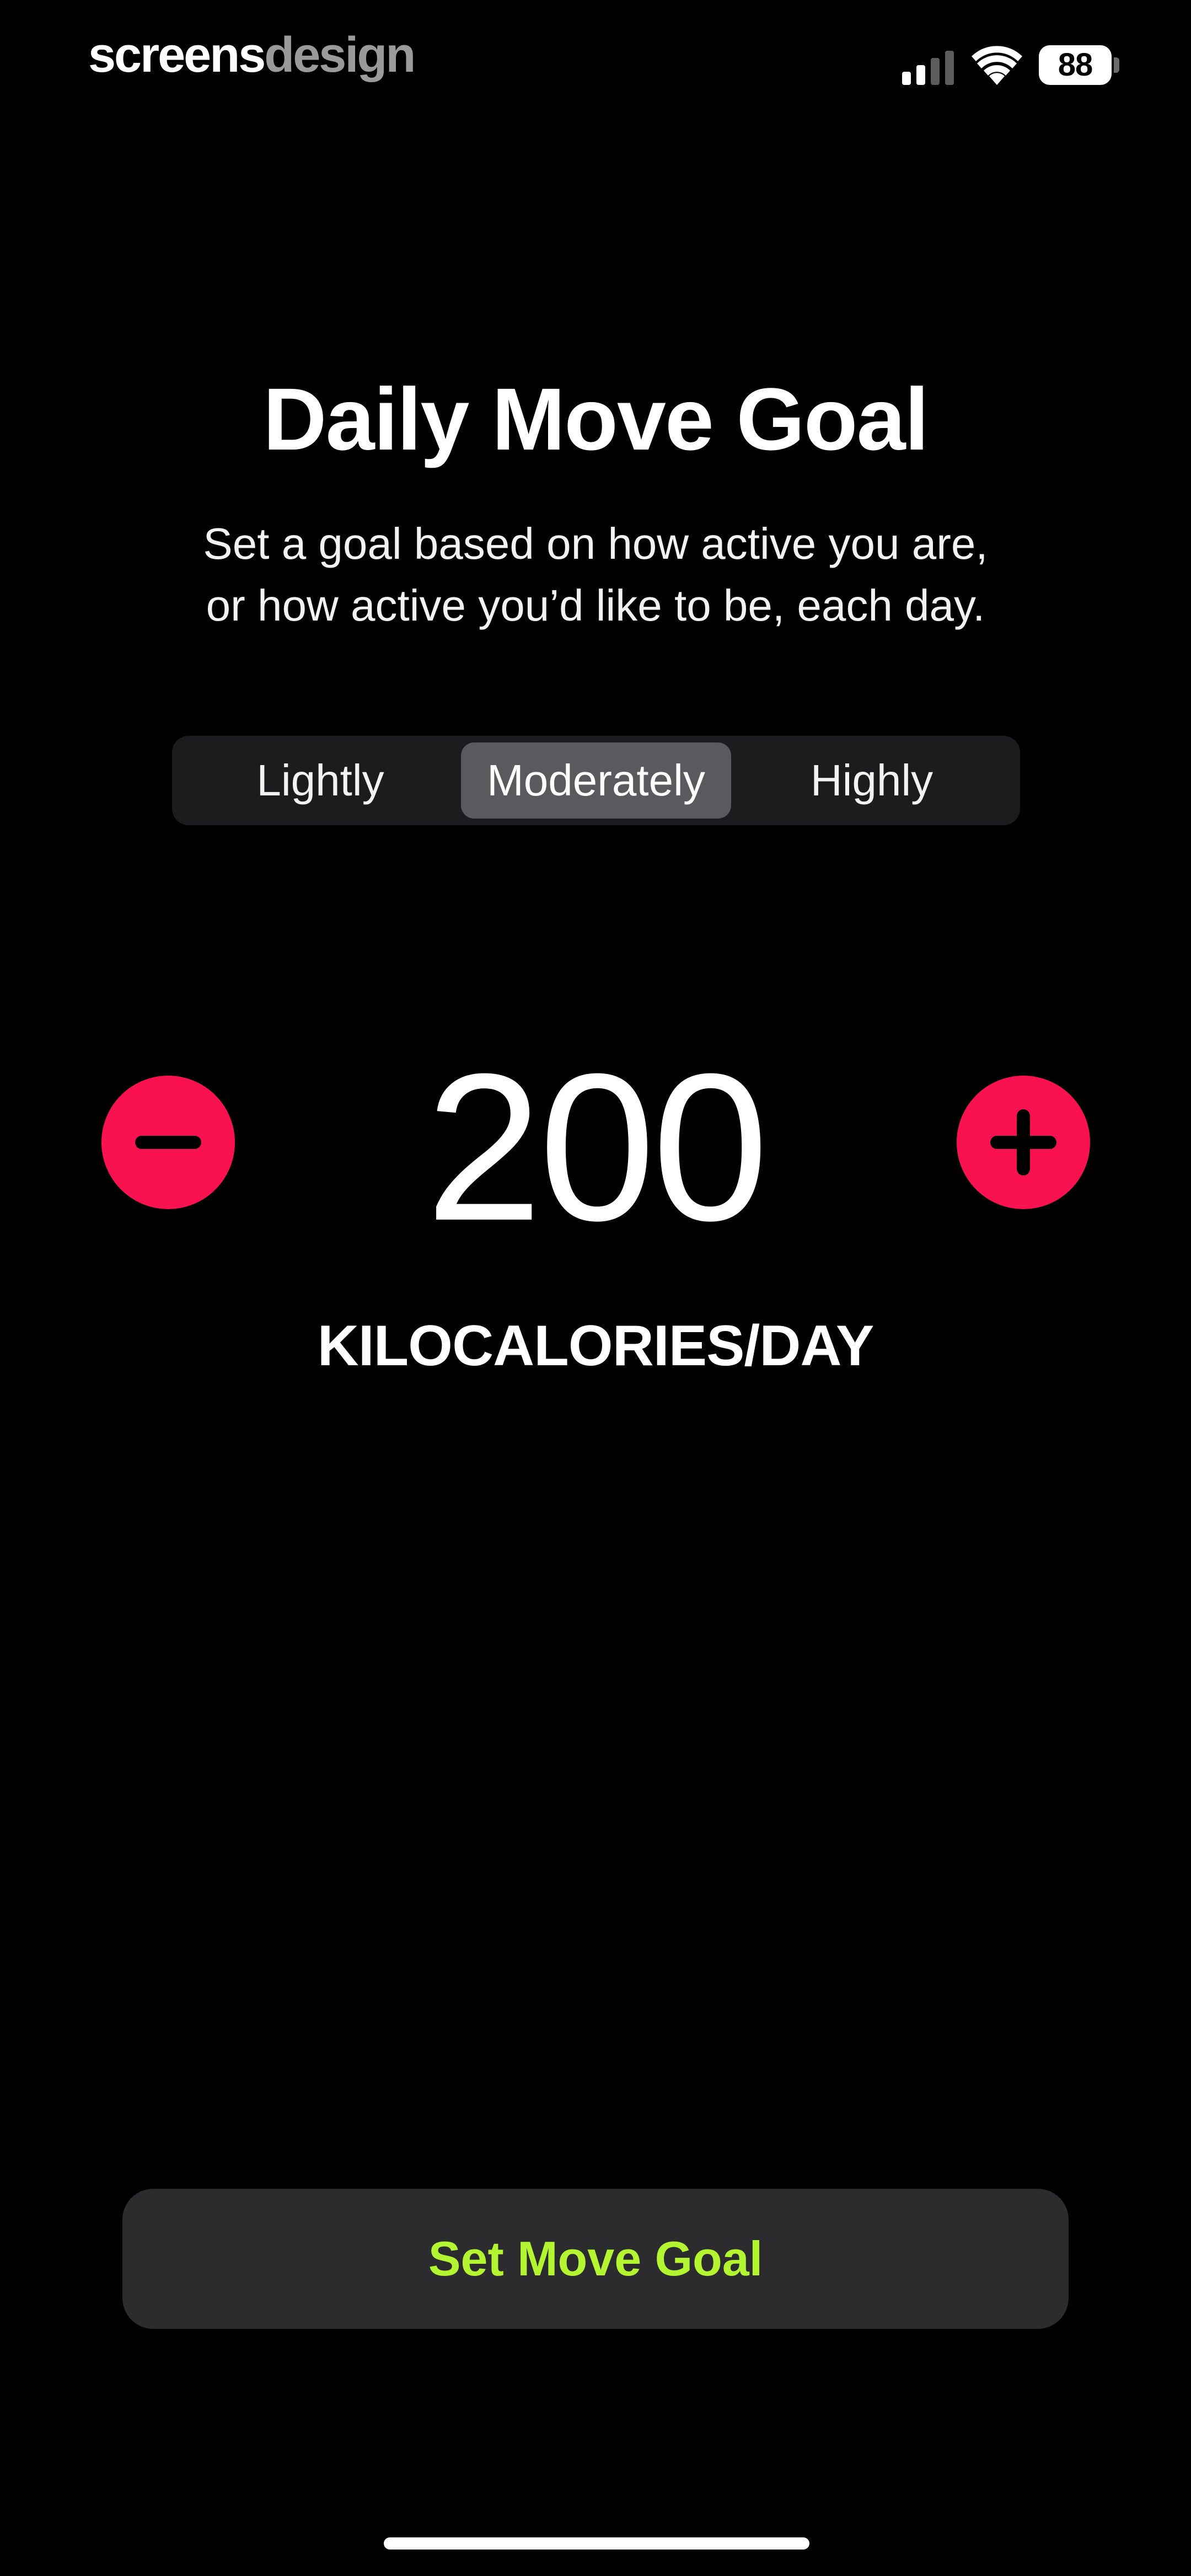  I want to click on increase-goal-button, so click(1024, 1142).